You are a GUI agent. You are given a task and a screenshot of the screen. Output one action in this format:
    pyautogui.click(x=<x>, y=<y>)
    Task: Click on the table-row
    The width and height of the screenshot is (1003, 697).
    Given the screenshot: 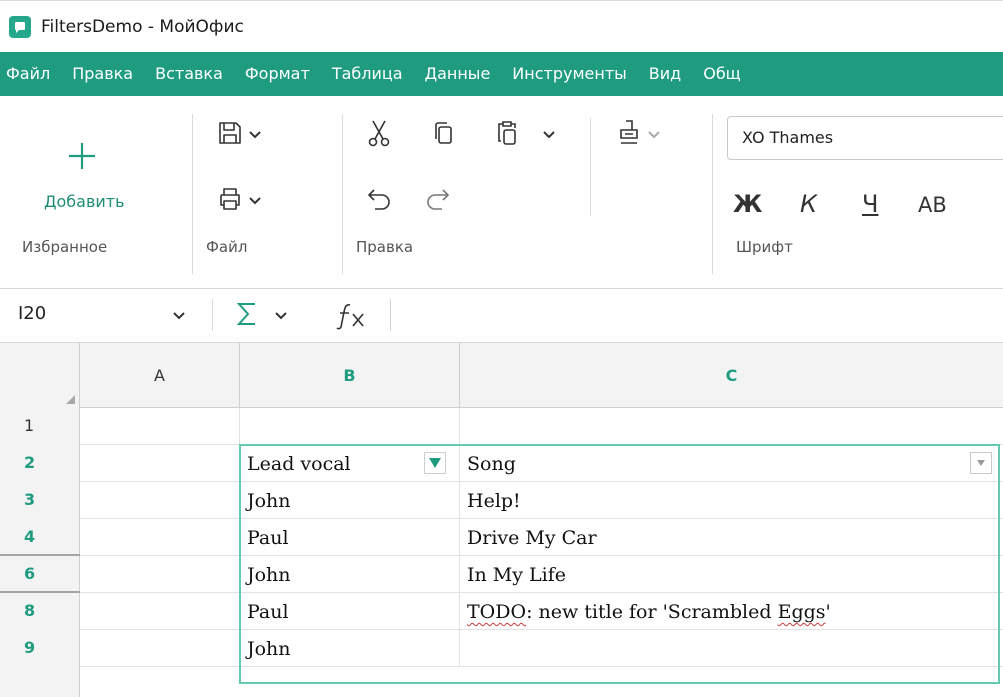 What is the action you would take?
    pyautogui.click(x=501, y=682)
    